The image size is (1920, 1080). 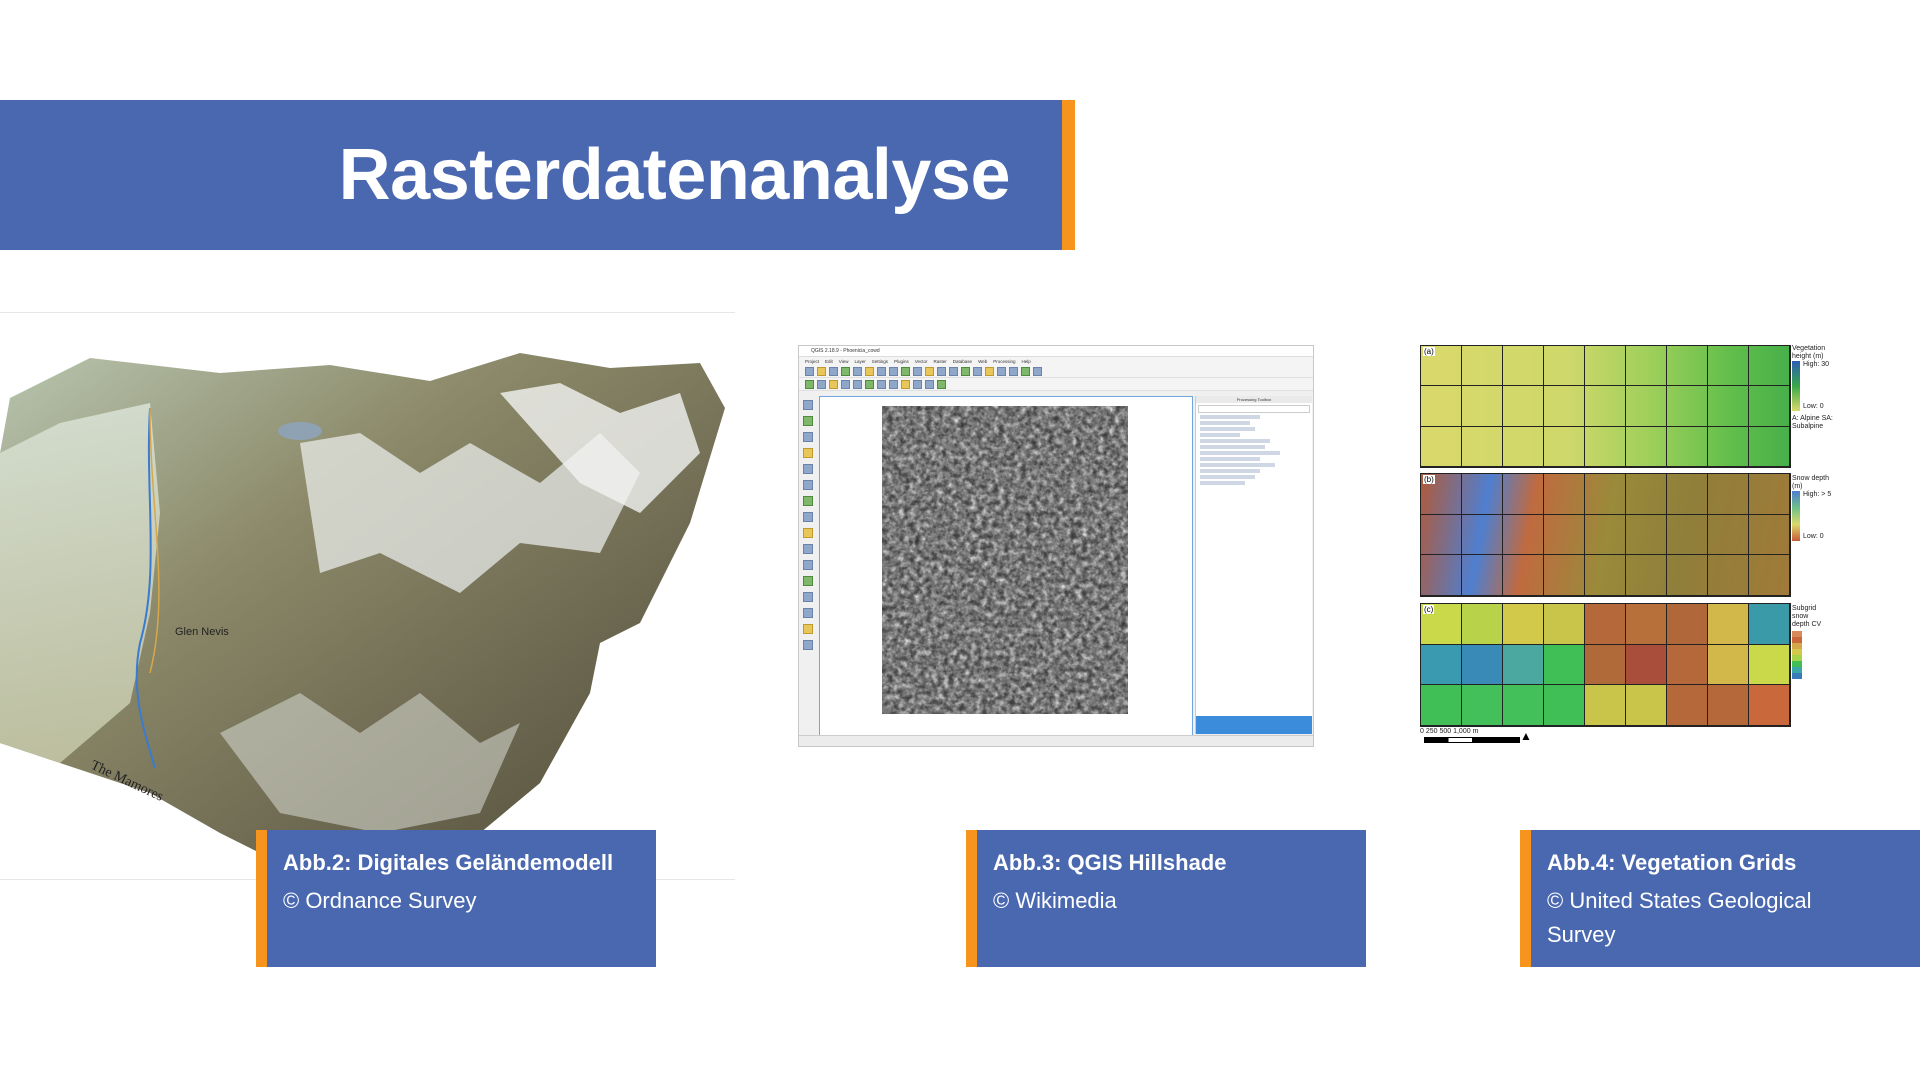 What do you see at coordinates (1068, 175) in the screenshot?
I see `title-accent-bar` at bounding box center [1068, 175].